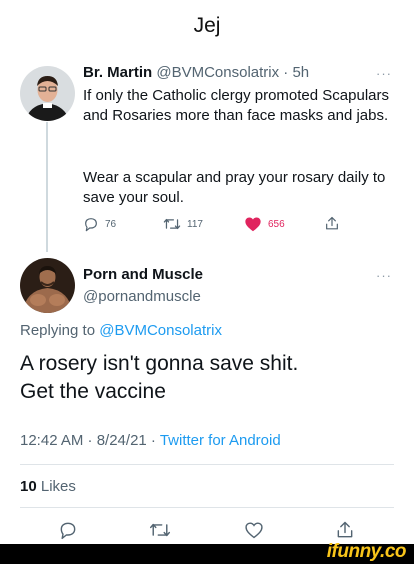 Image resolution: width=414 pixels, height=564 pixels. I want to click on parent-author-handle: @BVMConsolatrix, so click(217, 72).